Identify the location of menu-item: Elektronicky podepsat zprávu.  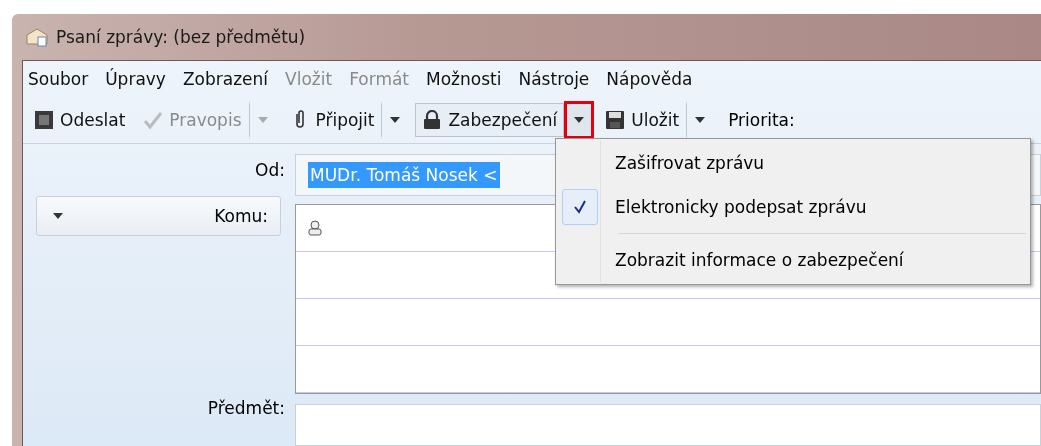
(793, 207).